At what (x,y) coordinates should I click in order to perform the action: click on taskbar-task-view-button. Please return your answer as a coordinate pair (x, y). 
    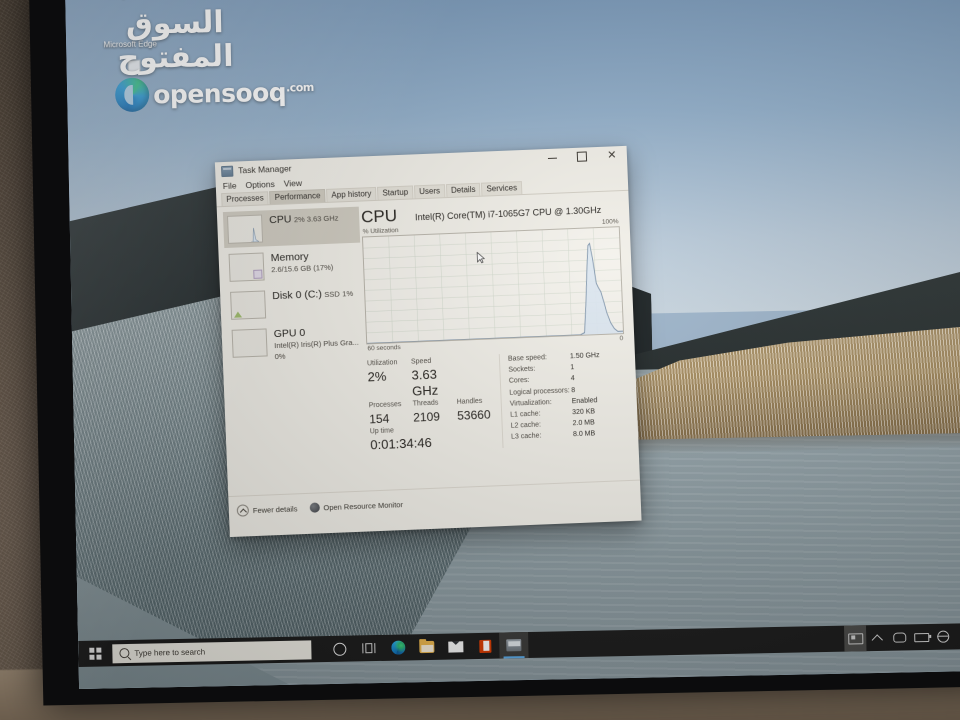
    Looking at the image, I should click on (369, 648).